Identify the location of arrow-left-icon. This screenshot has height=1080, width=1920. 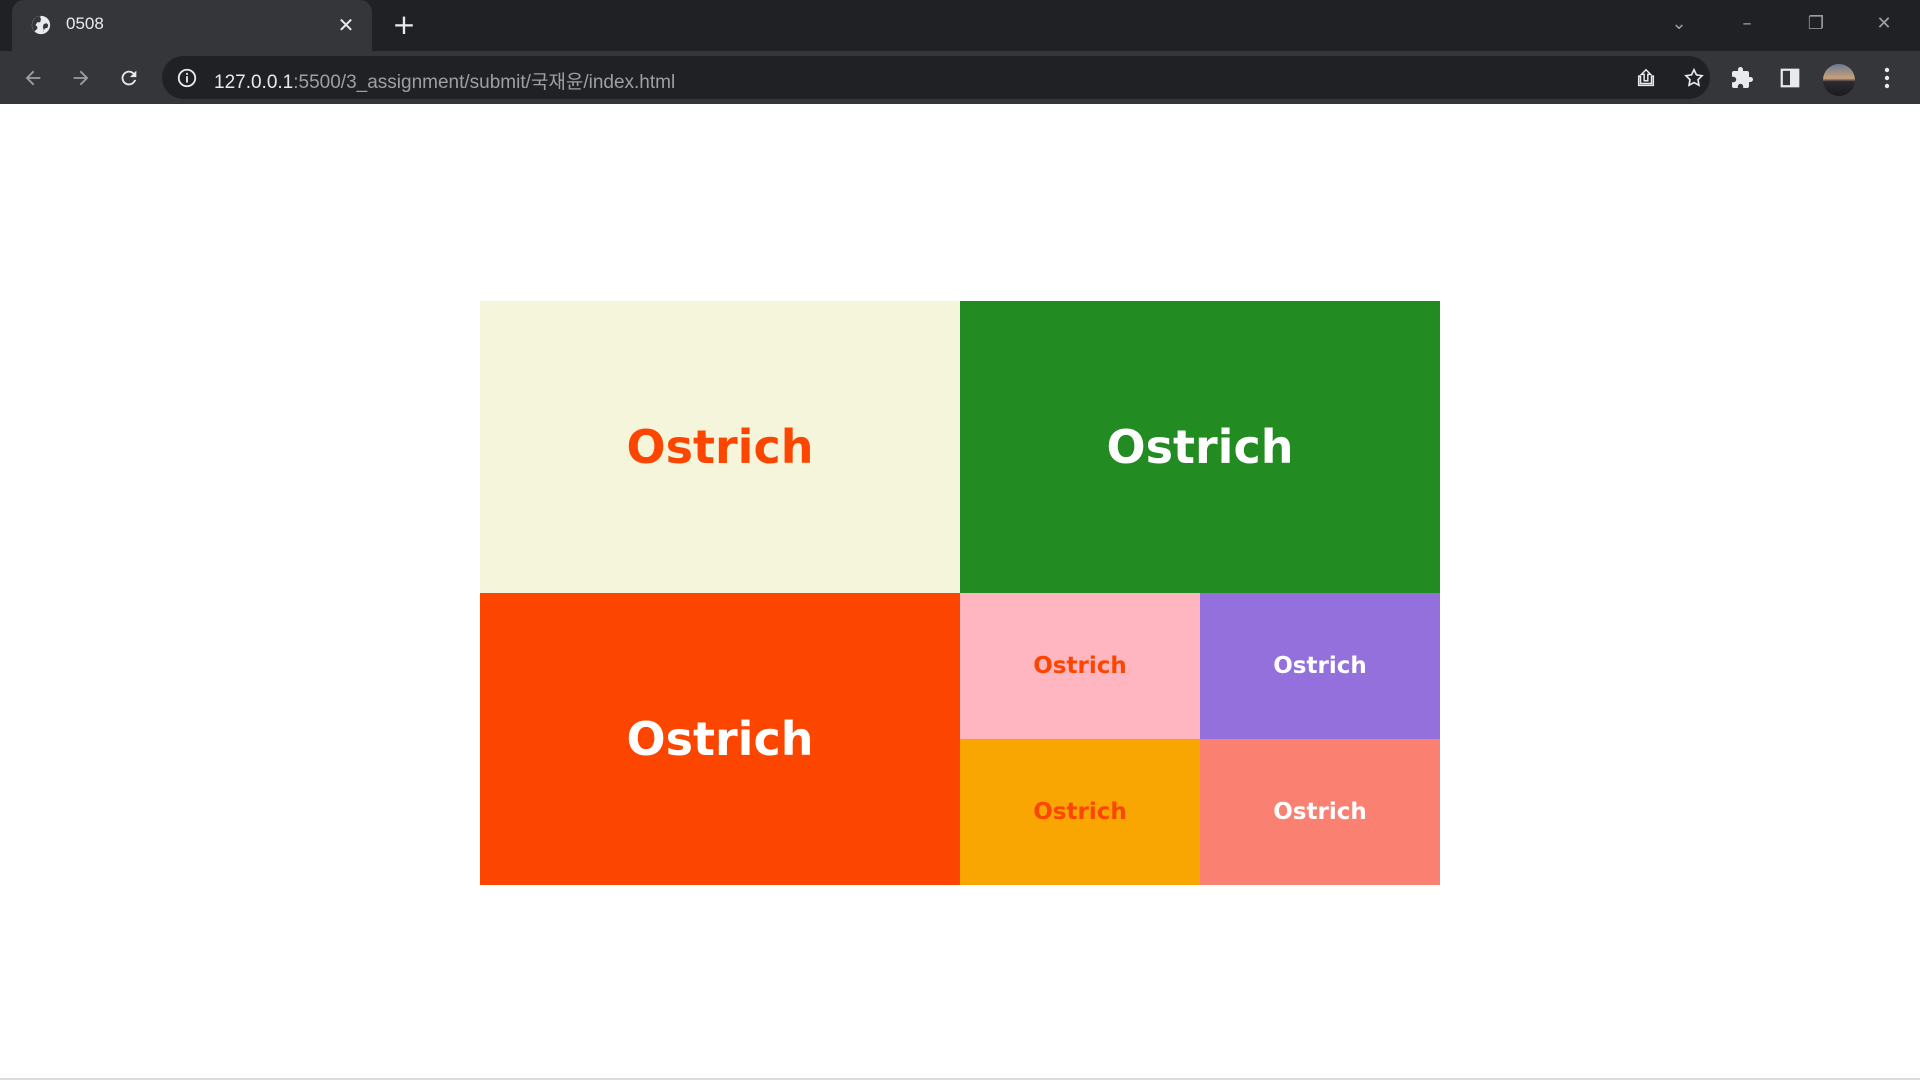
(33, 78).